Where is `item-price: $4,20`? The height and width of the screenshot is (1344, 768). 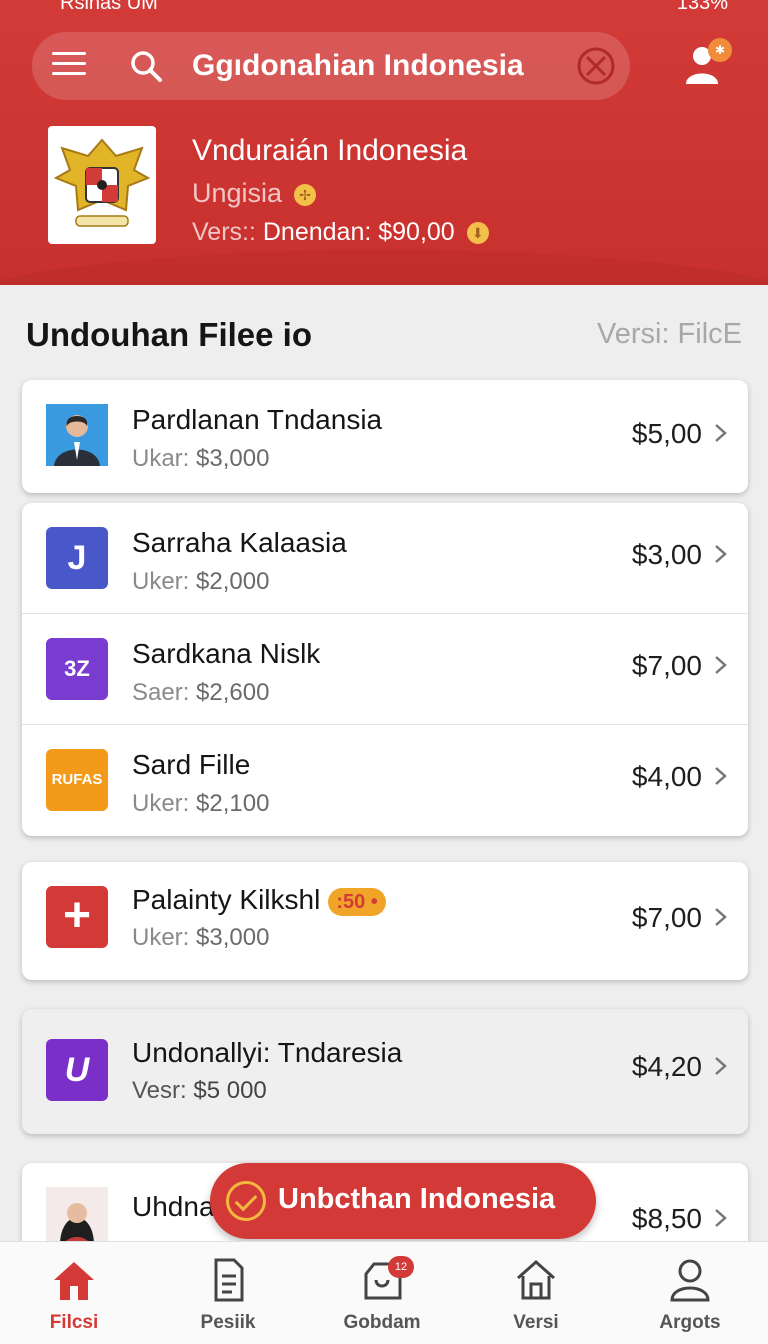
item-price: $4,20 is located at coordinates (666, 1066).